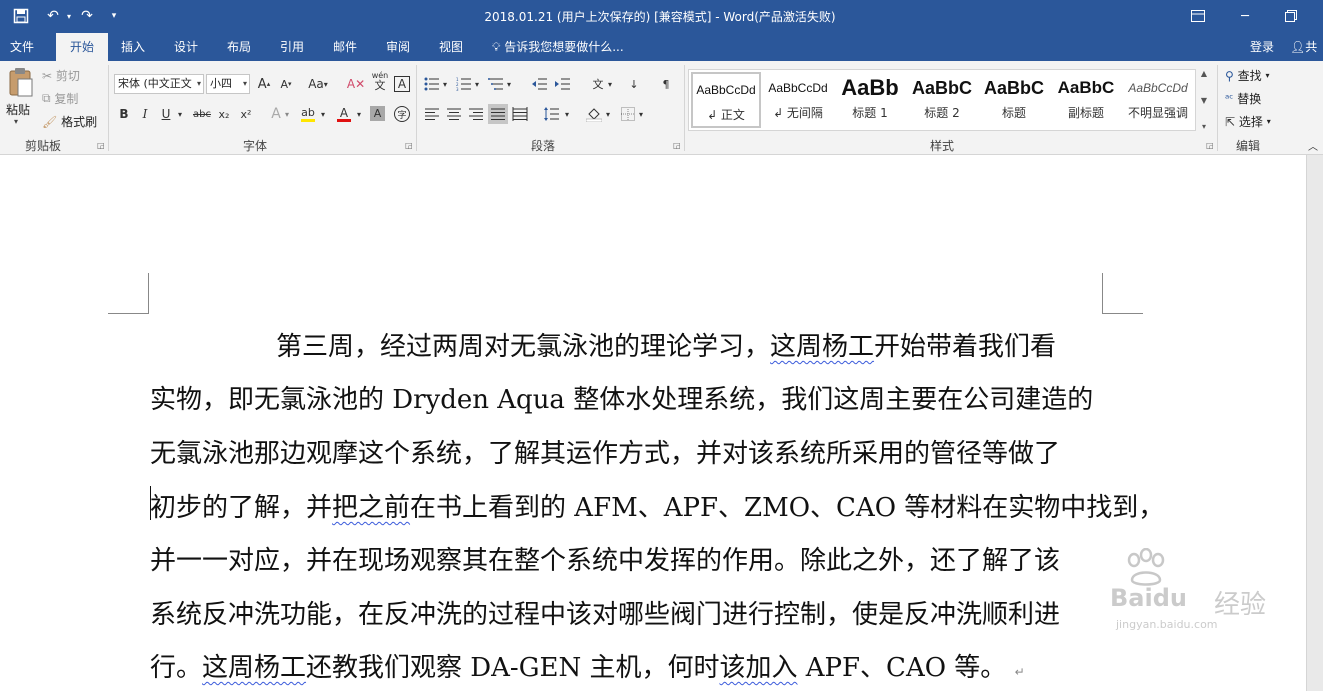 This screenshot has width=1323, height=691. Describe the element at coordinates (1014, 100) in the screenshot. I see `style-title: AaBbC 标题` at that location.